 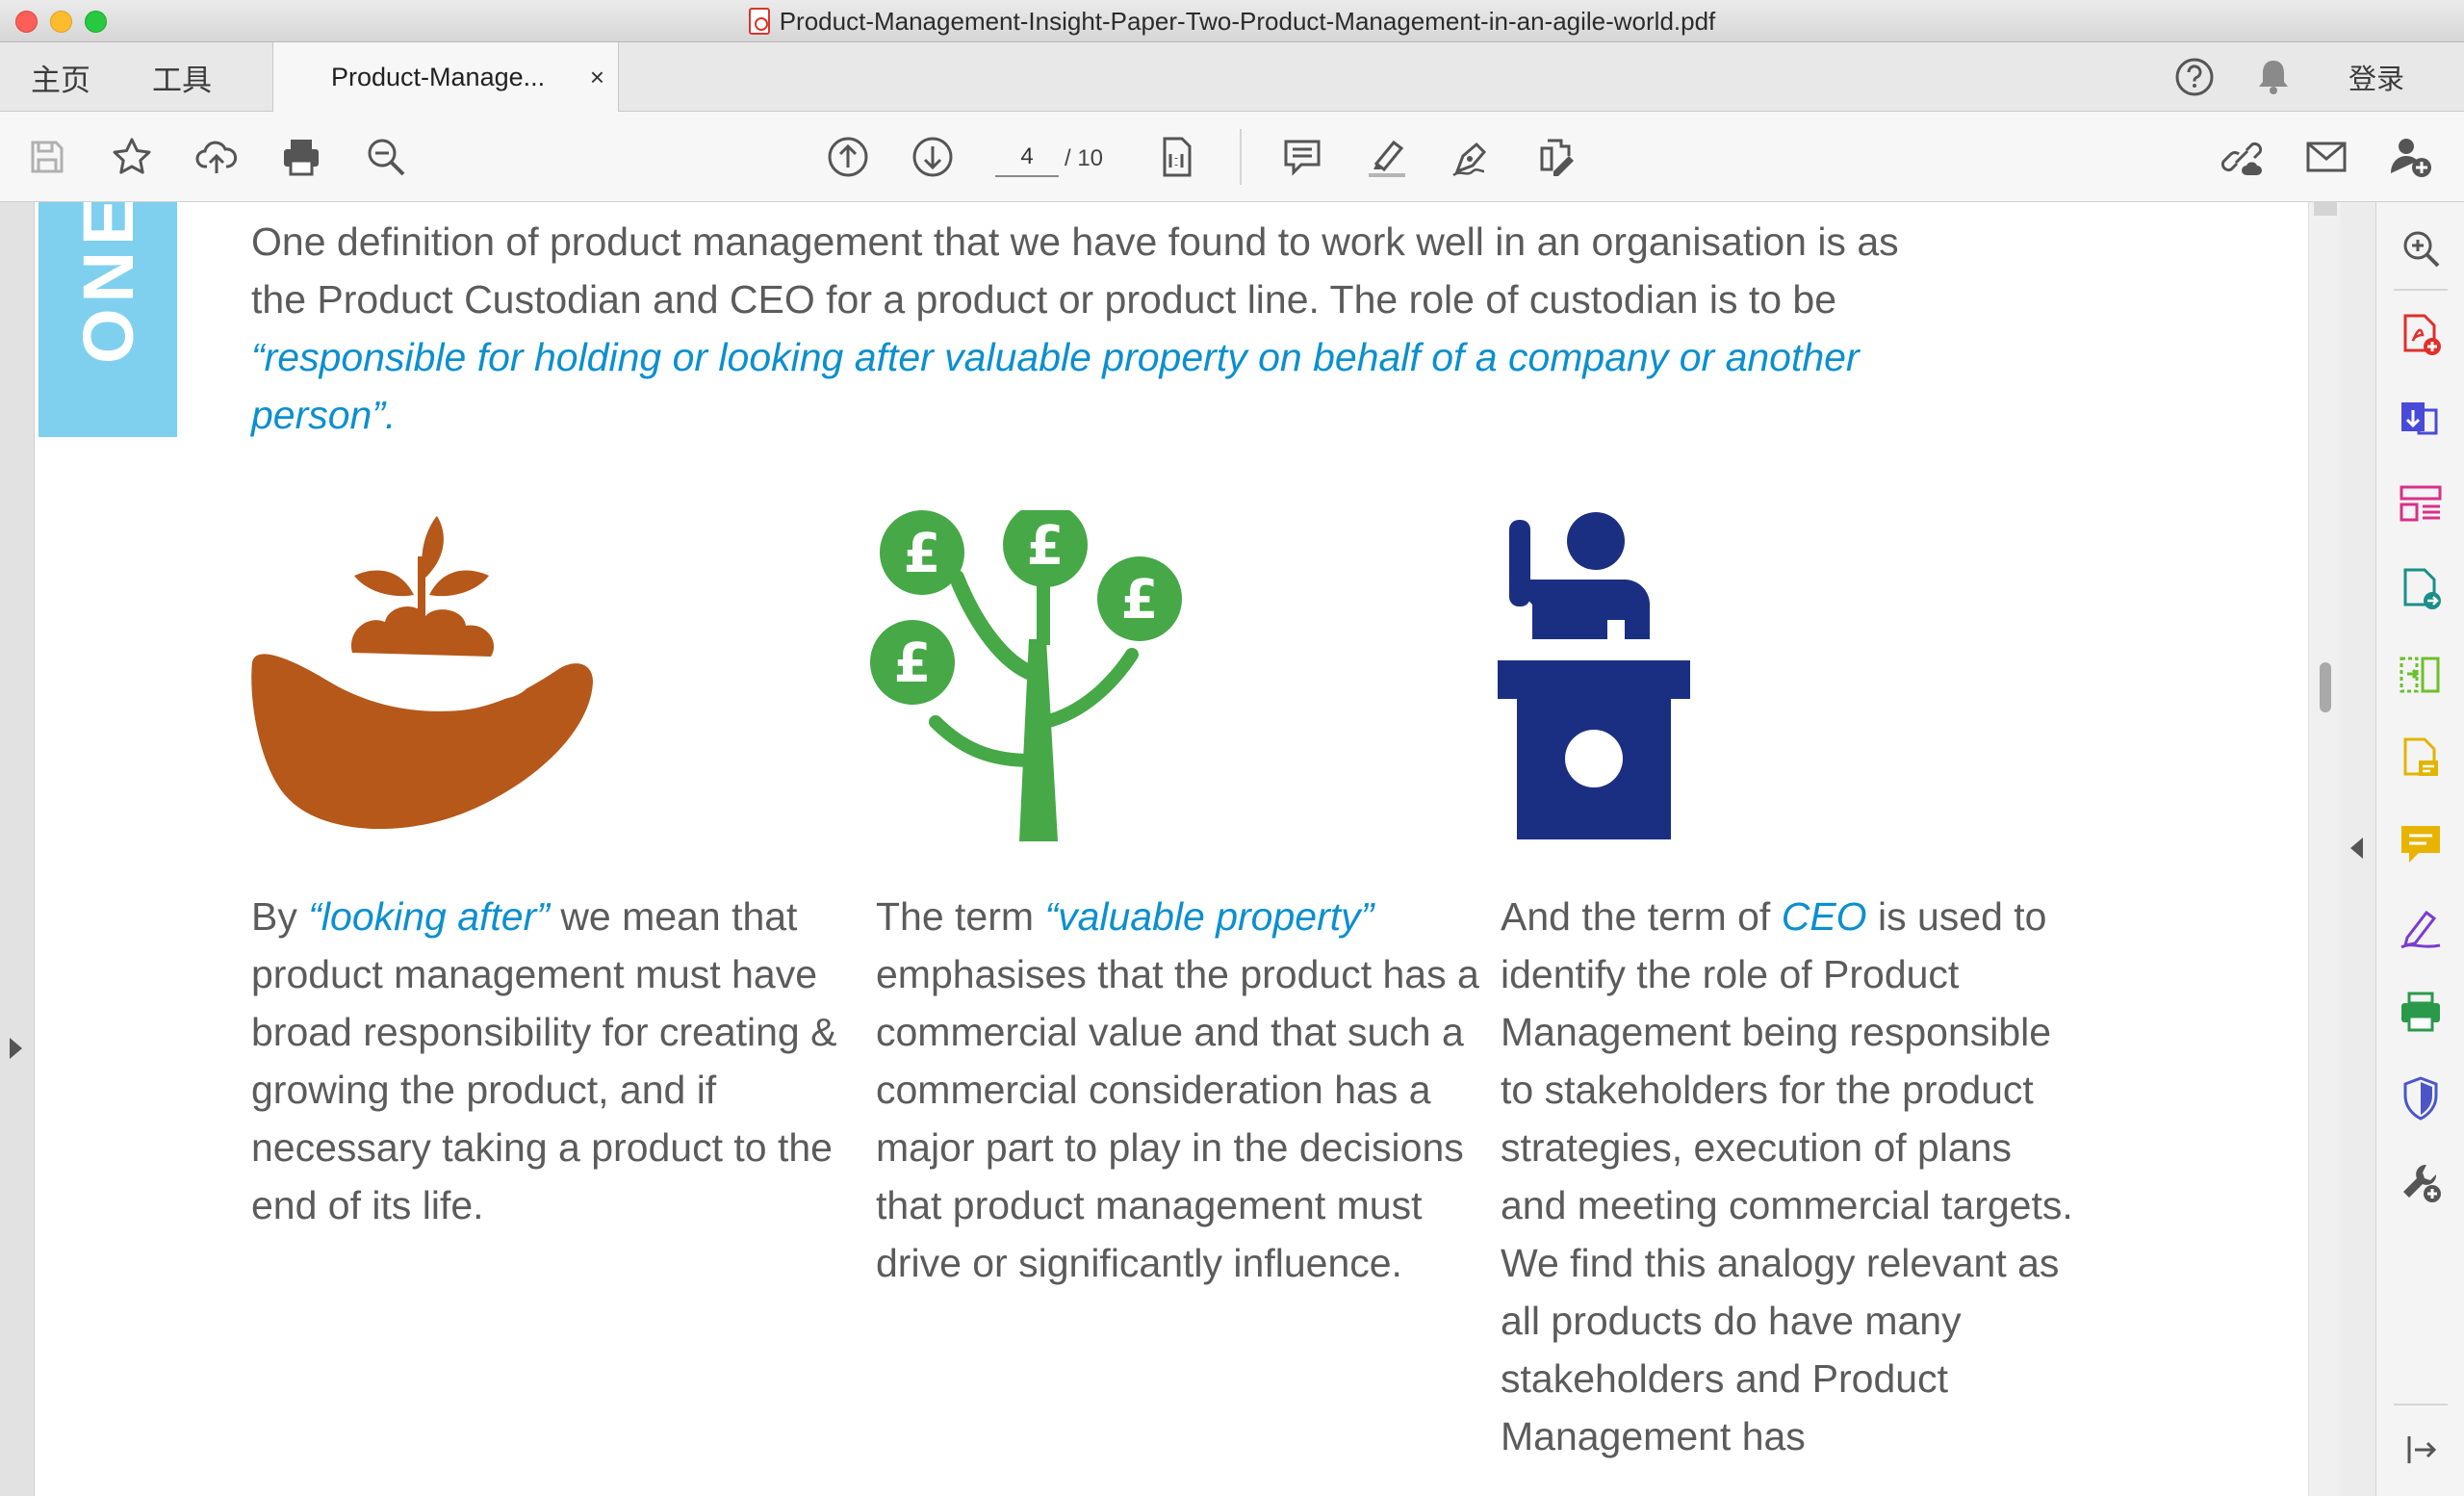 I want to click on tools-pane-divider, so click(x=2421, y=290).